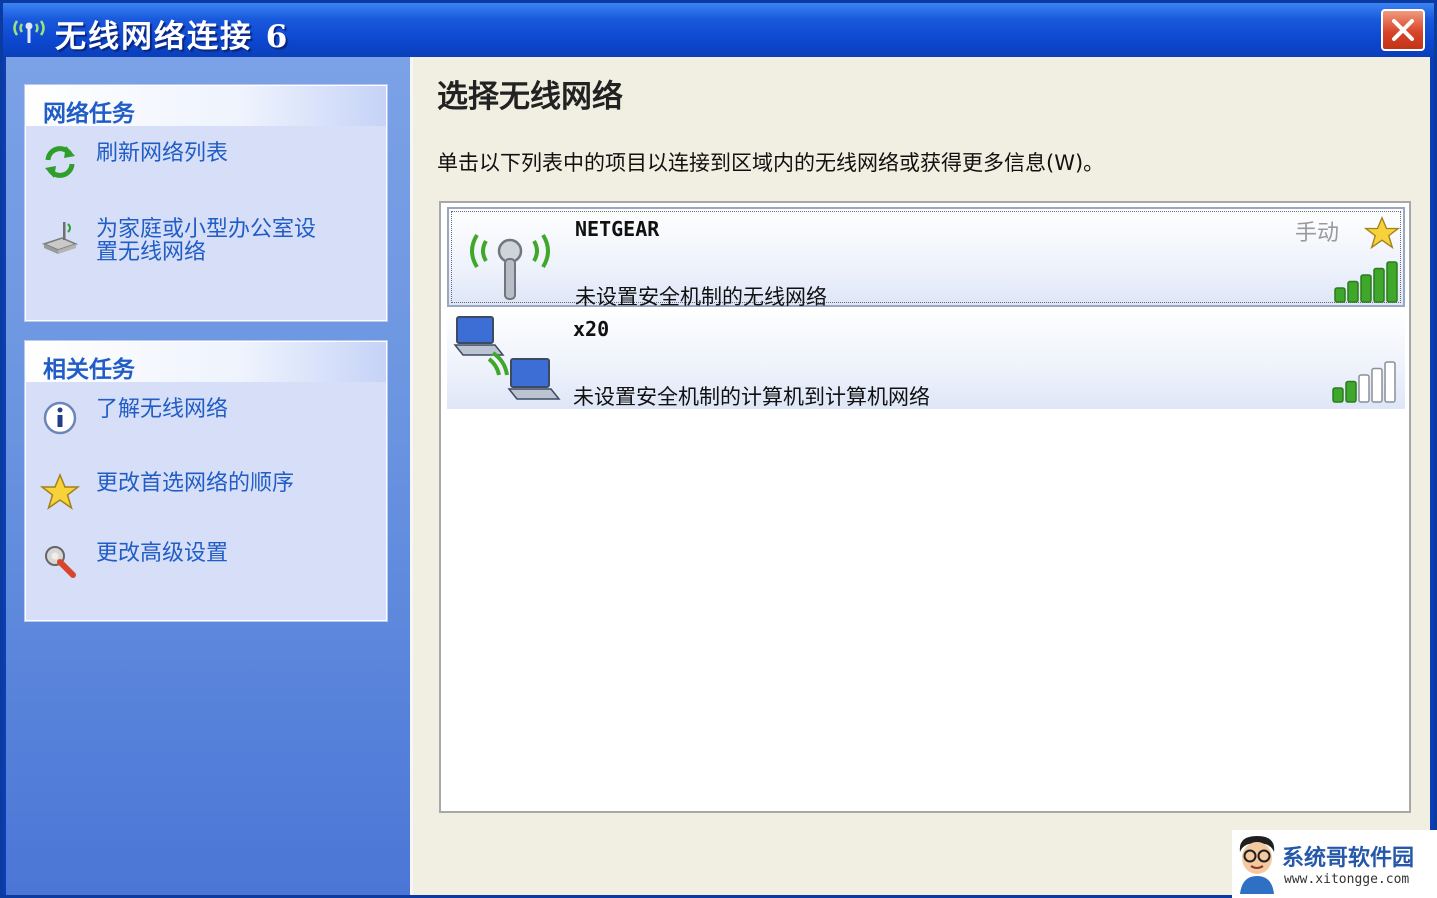  What do you see at coordinates (1317, 233) in the screenshot?
I see `network-connection-mode: 手动` at bounding box center [1317, 233].